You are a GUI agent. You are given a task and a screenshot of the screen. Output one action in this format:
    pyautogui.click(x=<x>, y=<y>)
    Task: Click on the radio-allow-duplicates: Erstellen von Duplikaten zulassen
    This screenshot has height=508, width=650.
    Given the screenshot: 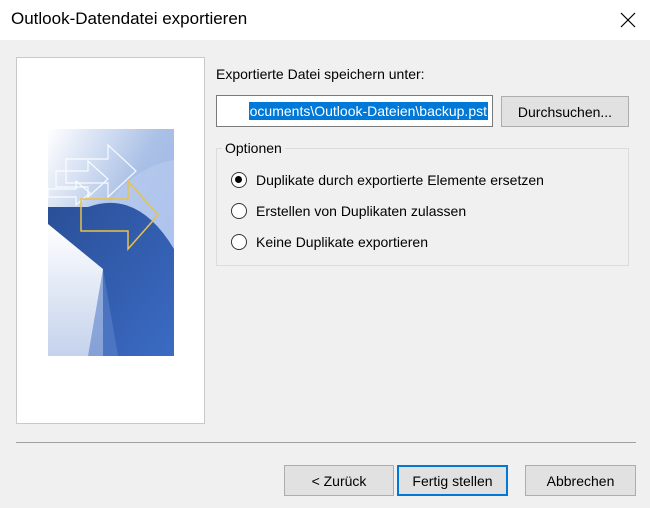 What is the action you would take?
    pyautogui.click(x=348, y=211)
    